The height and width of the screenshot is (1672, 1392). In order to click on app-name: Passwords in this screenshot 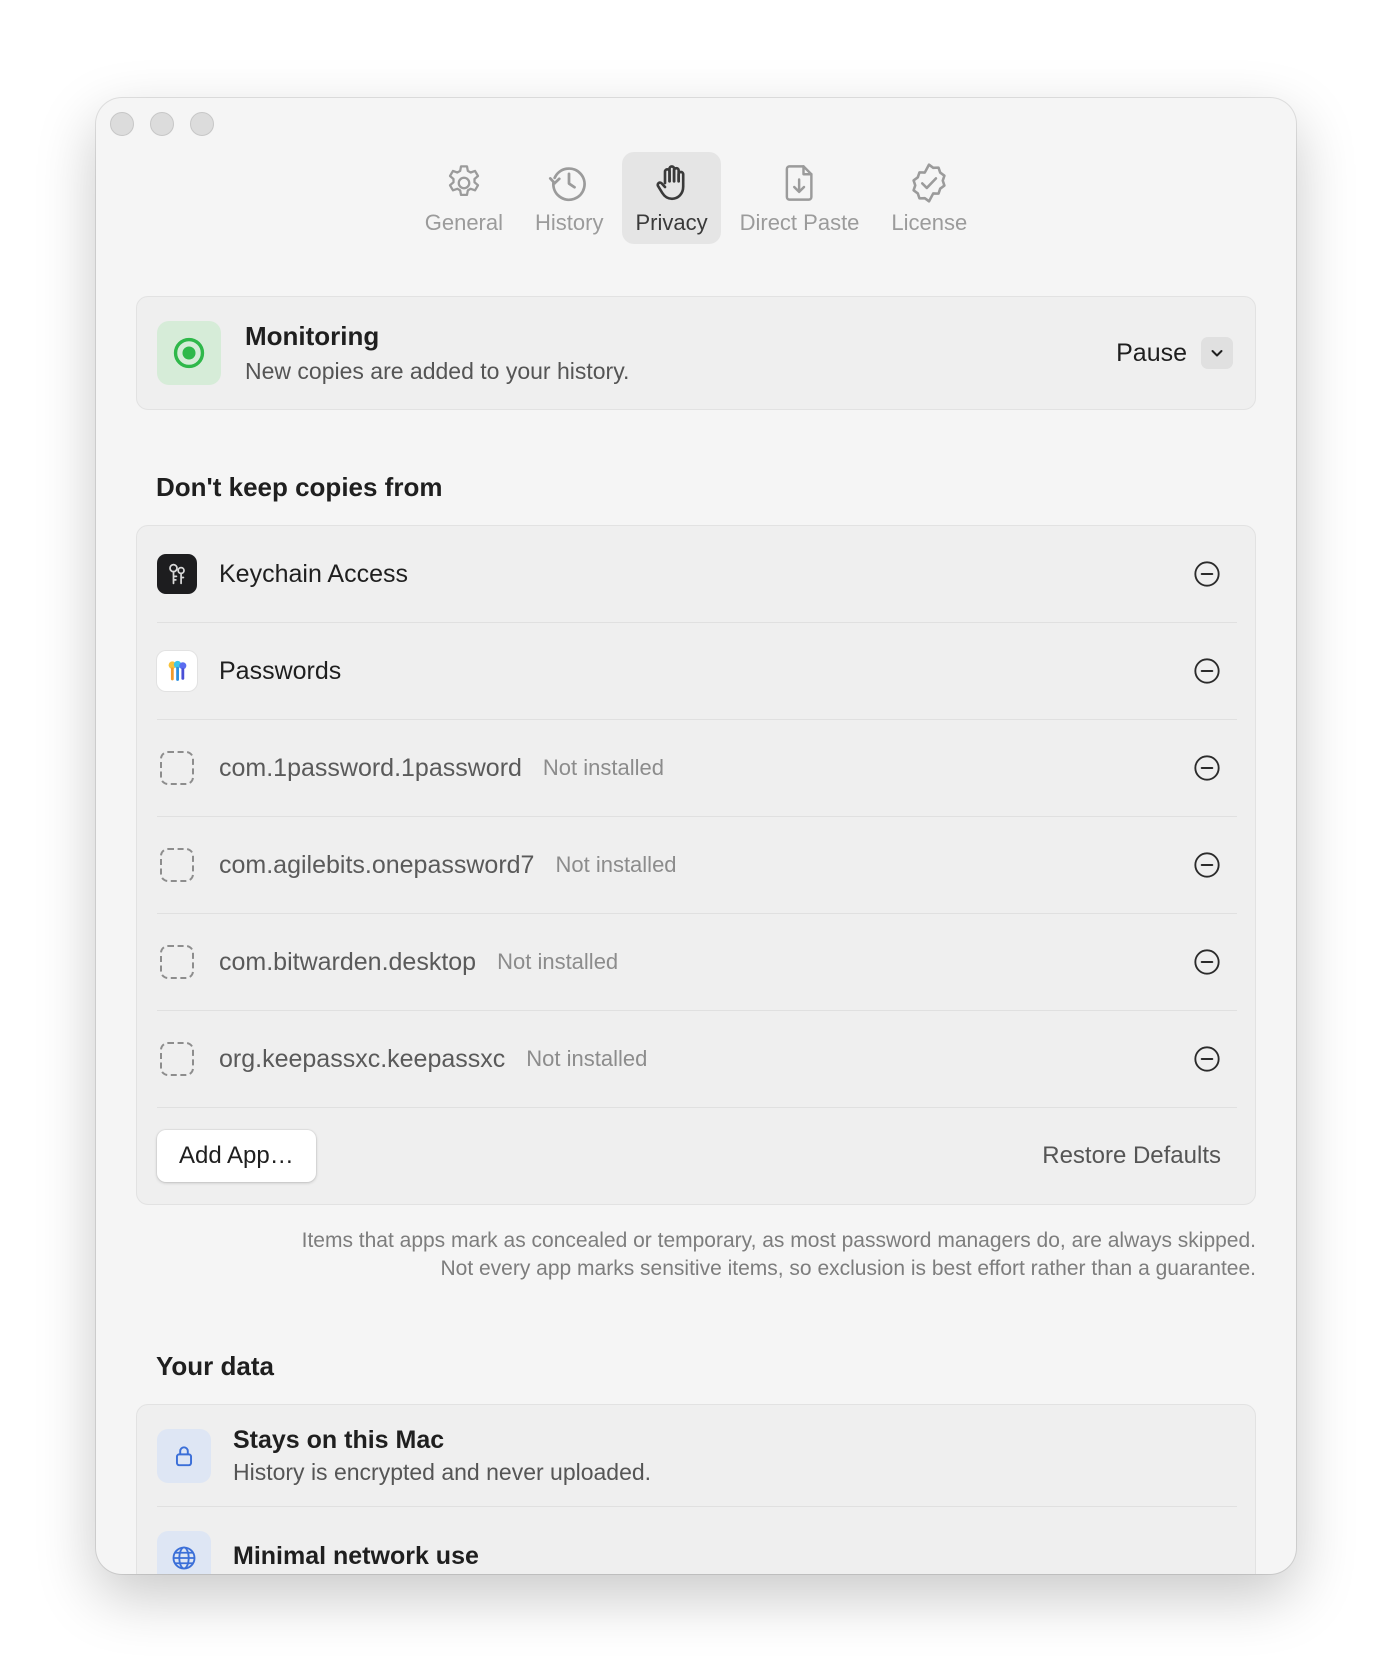, I will do `click(280, 670)`.